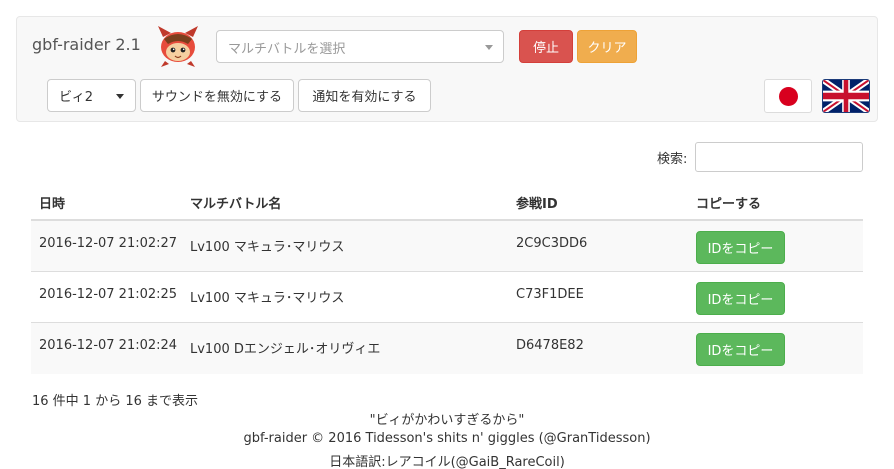 This screenshot has height=469, width=894. What do you see at coordinates (537, 202) in the screenshot?
I see `column-header-battle-id: 参戦ID` at bounding box center [537, 202].